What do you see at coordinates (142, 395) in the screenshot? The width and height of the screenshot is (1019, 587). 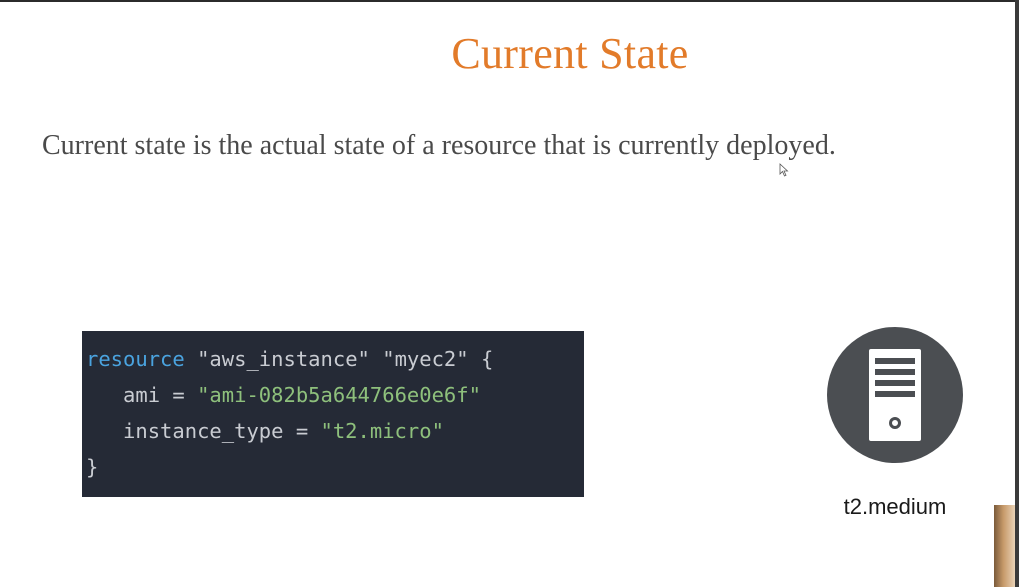 I see `code-ami-key: ami =` at bounding box center [142, 395].